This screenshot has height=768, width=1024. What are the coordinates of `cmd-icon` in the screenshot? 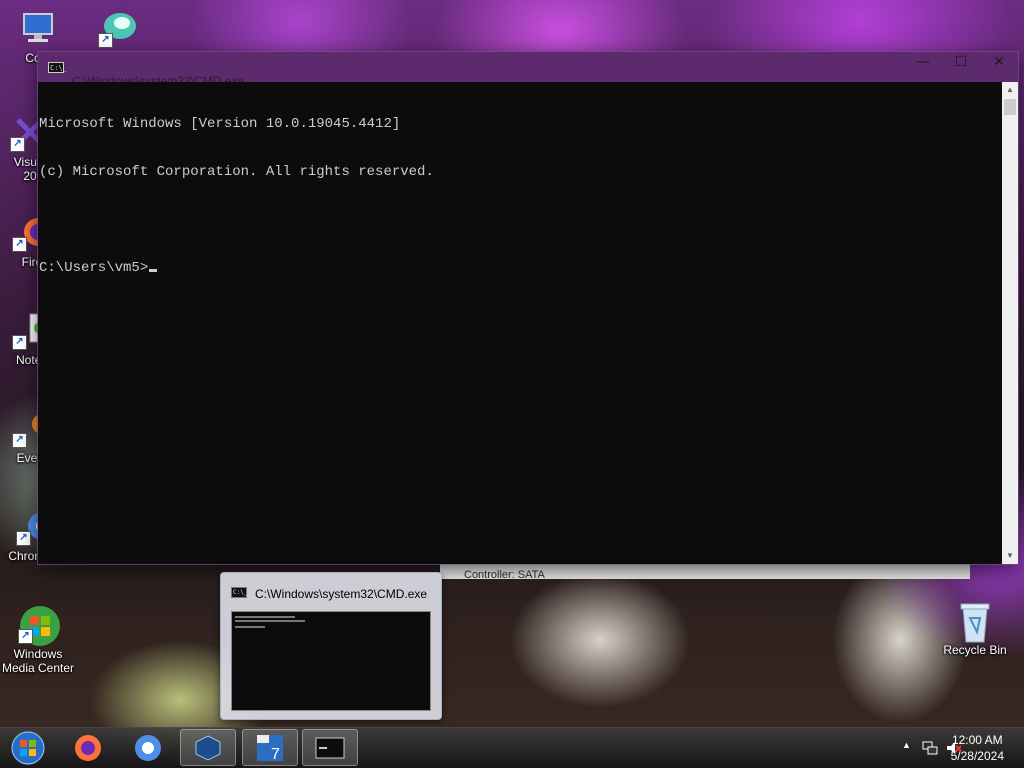 It's located at (330, 747).